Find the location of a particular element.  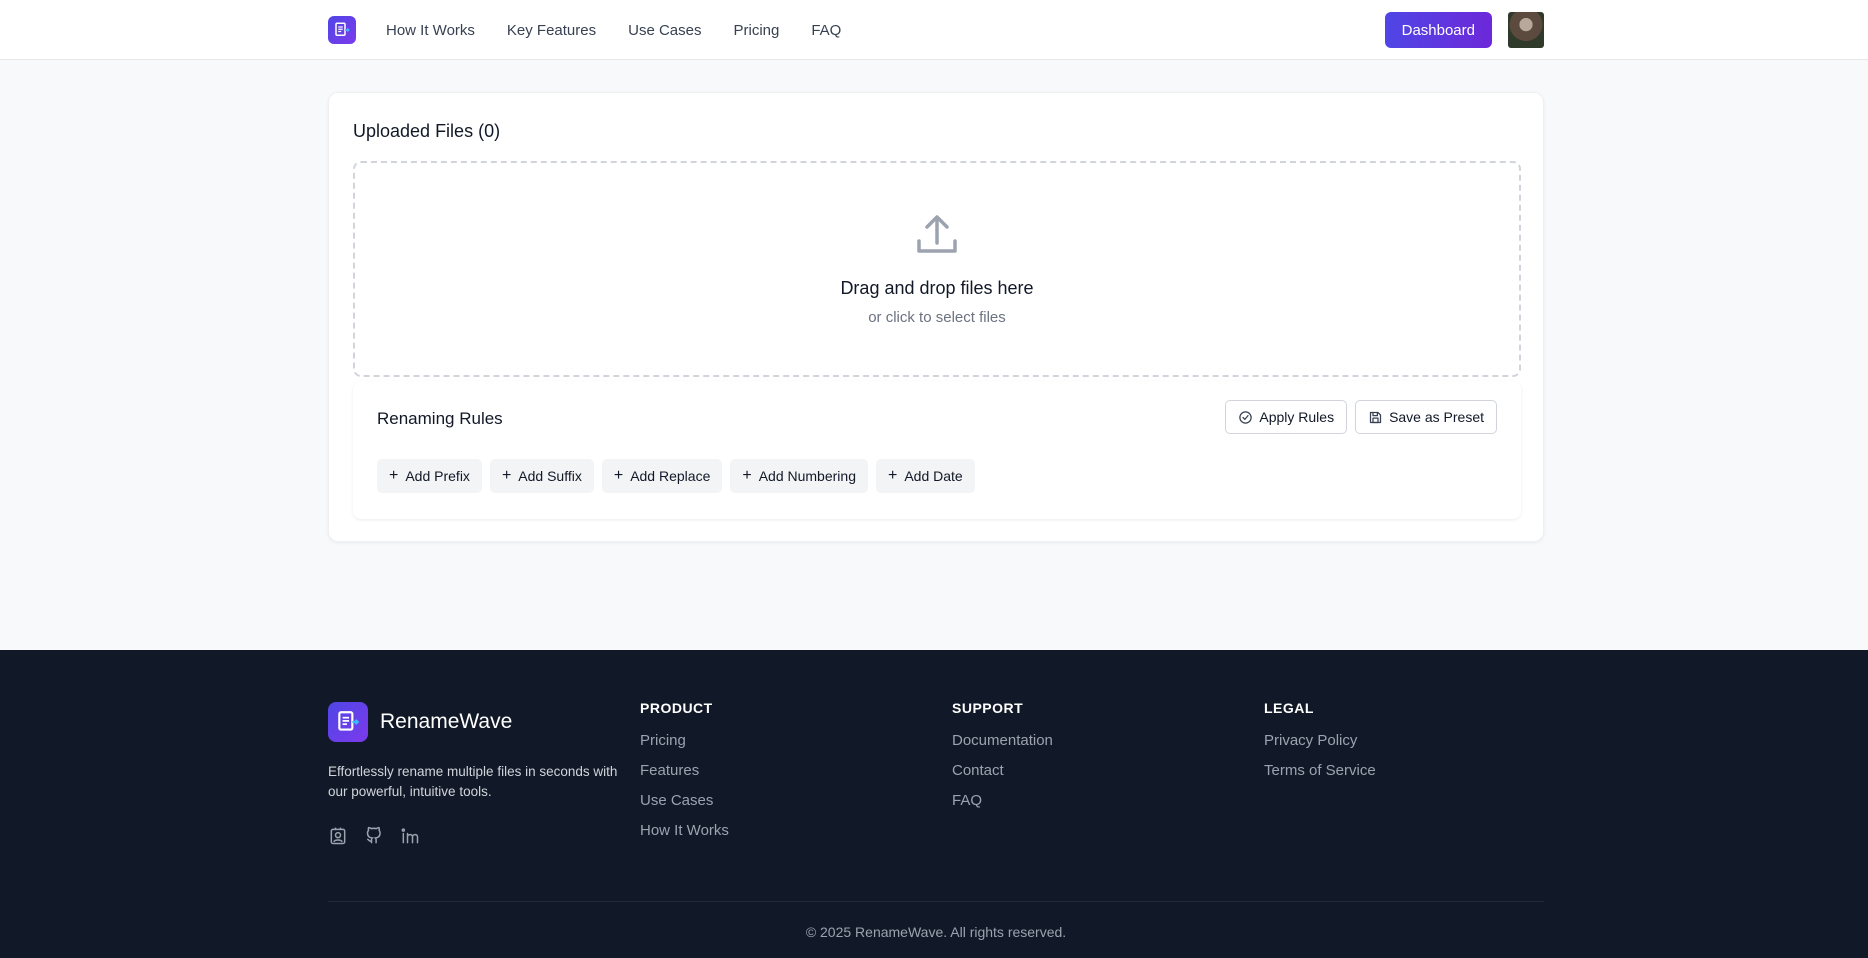

dropzone-subtext: or click to select files is located at coordinates (937, 317).